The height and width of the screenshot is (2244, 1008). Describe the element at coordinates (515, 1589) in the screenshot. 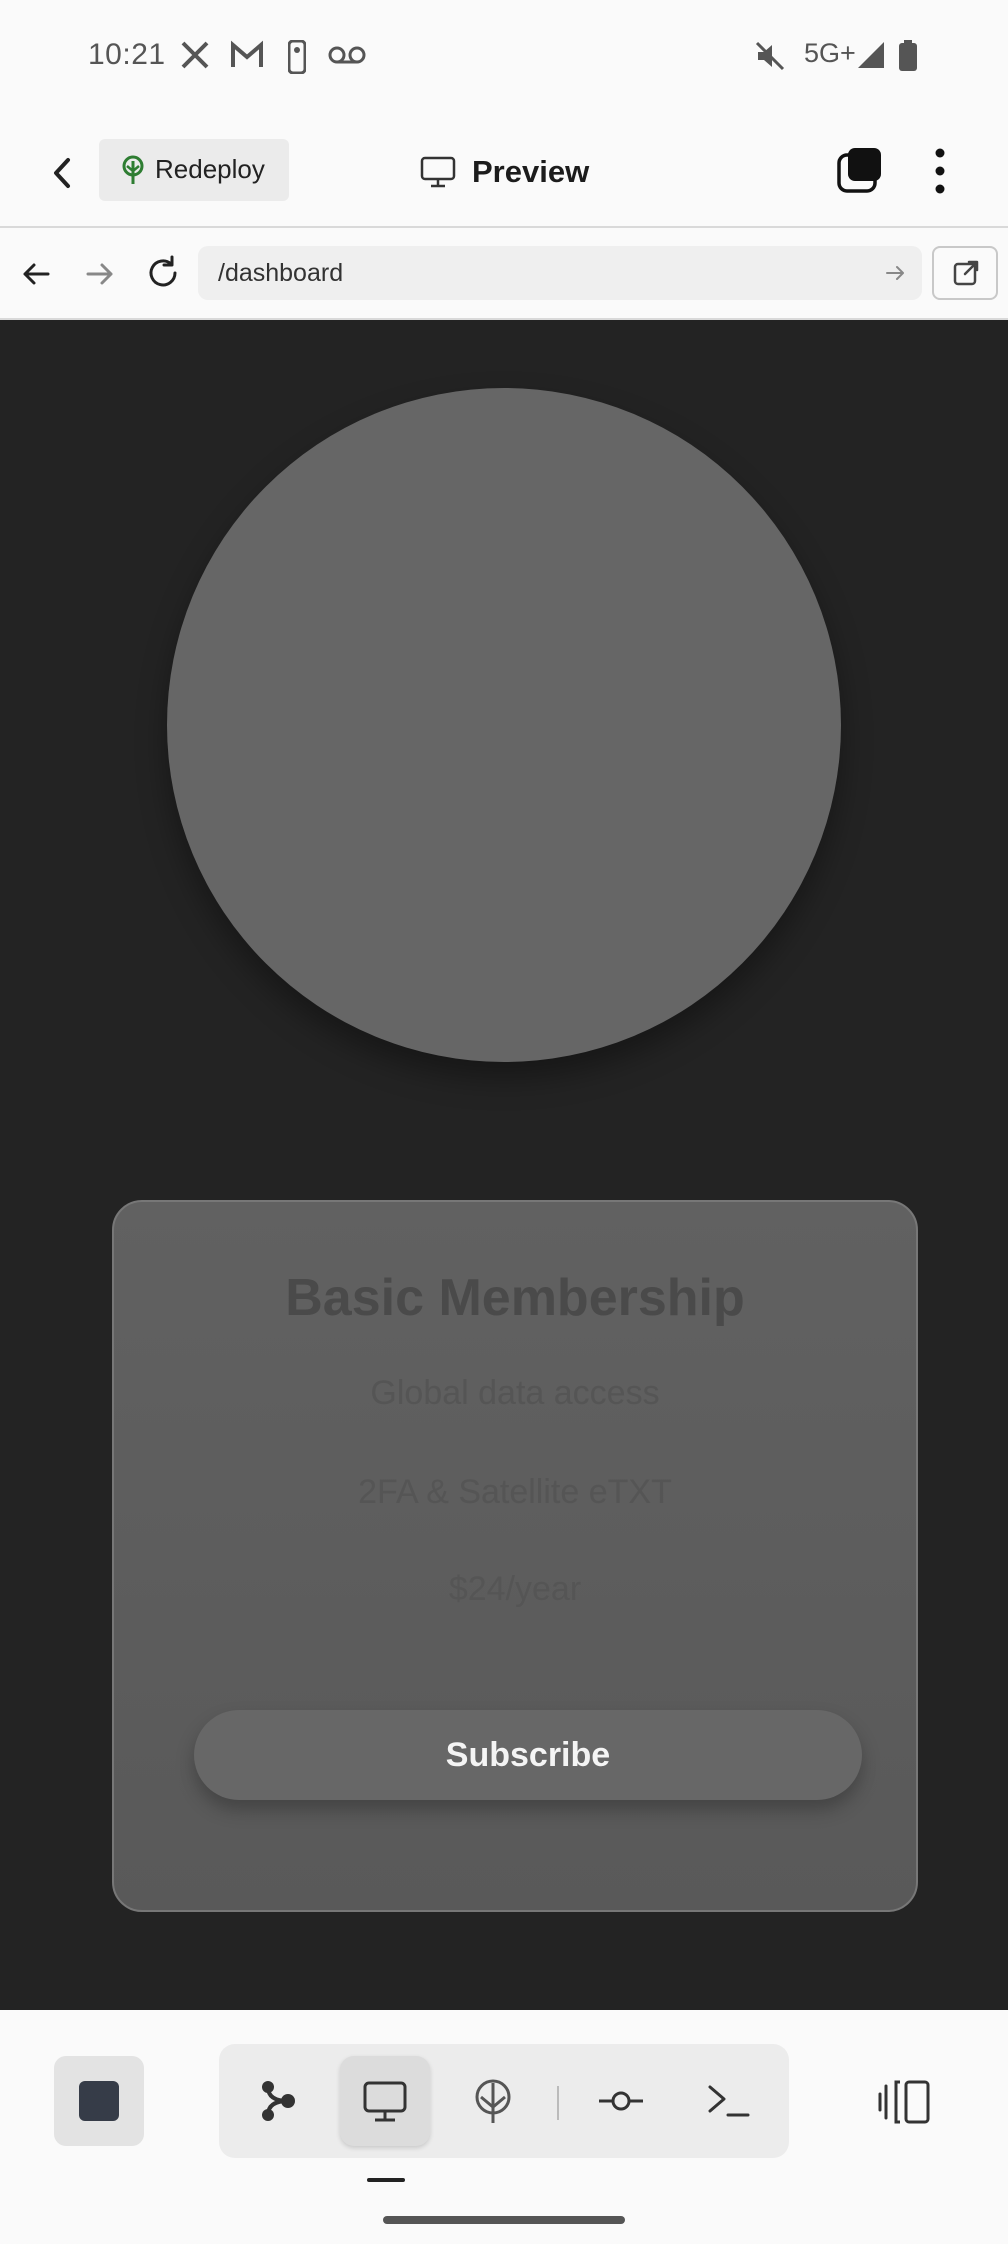

I see `card-price: $24/year` at that location.